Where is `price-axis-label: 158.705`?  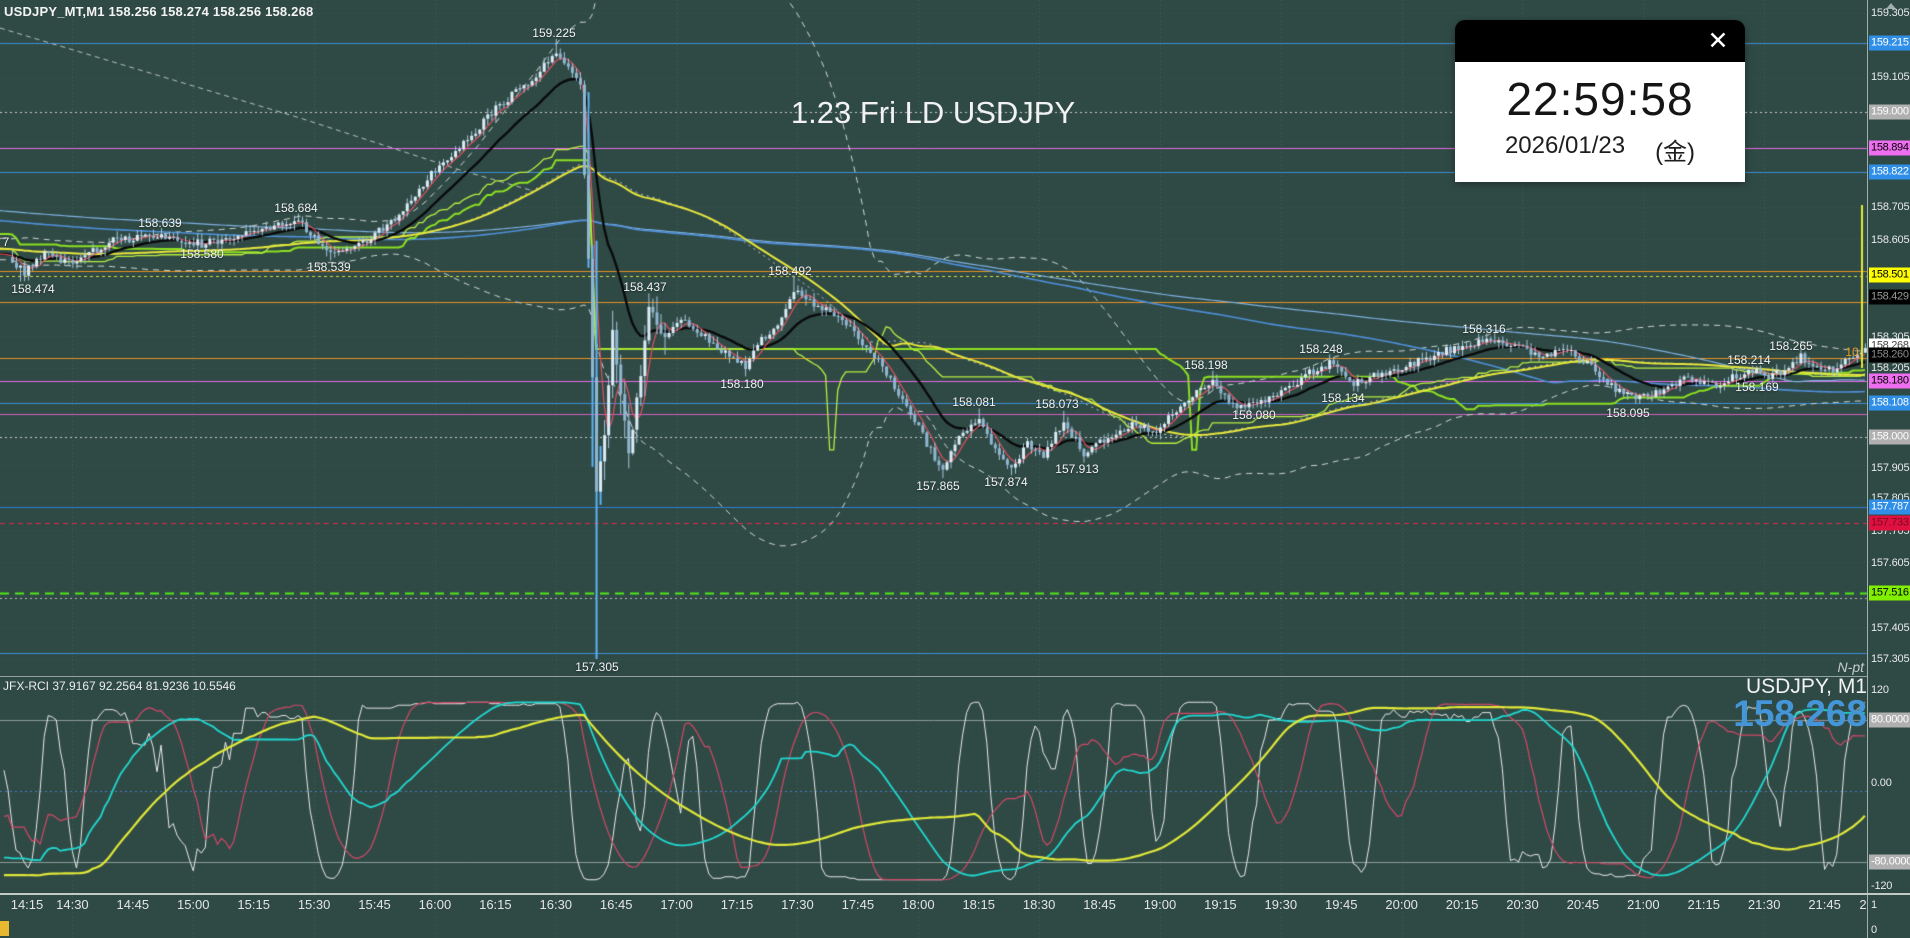 price-axis-label: 158.705 is located at coordinates (1890, 207).